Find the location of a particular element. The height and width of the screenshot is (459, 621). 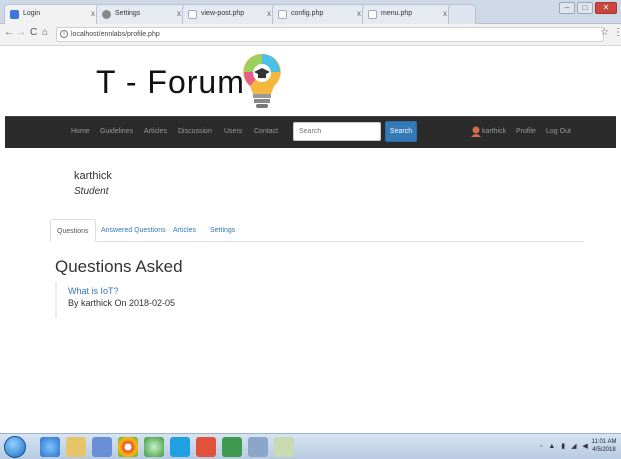

file-explorer-icon is located at coordinates (76, 447).